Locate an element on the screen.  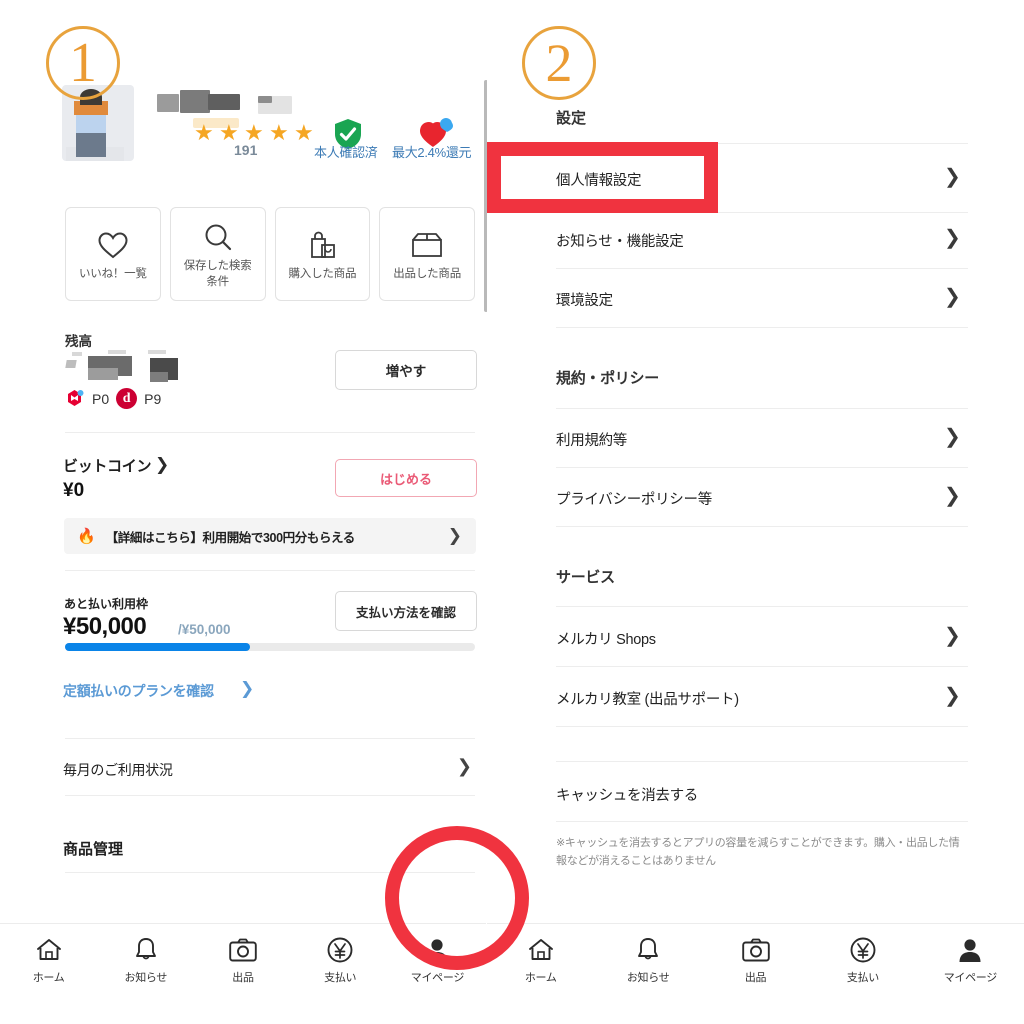
verified-label: 本人確認済 is located at coordinates (346, 152).